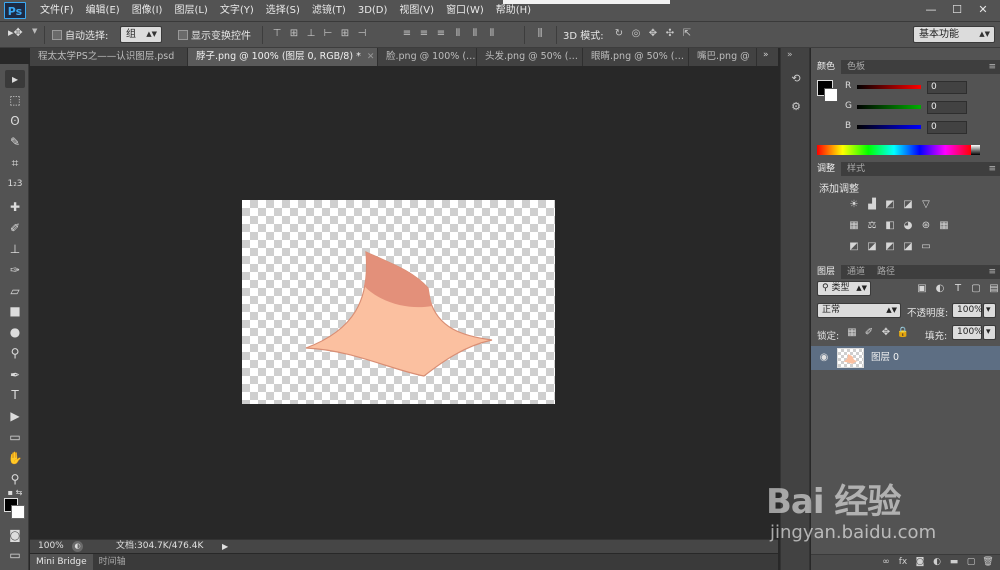 The height and width of the screenshot is (570, 1000). What do you see at coordinates (15, 458) in the screenshot?
I see `hand-tool-icon: ✋` at bounding box center [15, 458].